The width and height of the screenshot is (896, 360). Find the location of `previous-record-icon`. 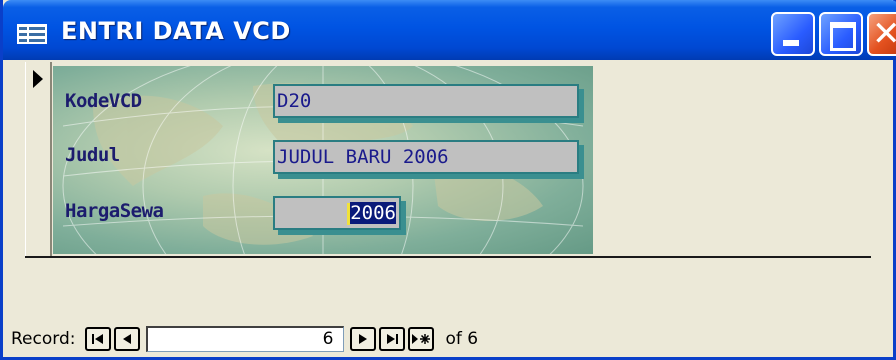

previous-record-icon is located at coordinates (127, 339).